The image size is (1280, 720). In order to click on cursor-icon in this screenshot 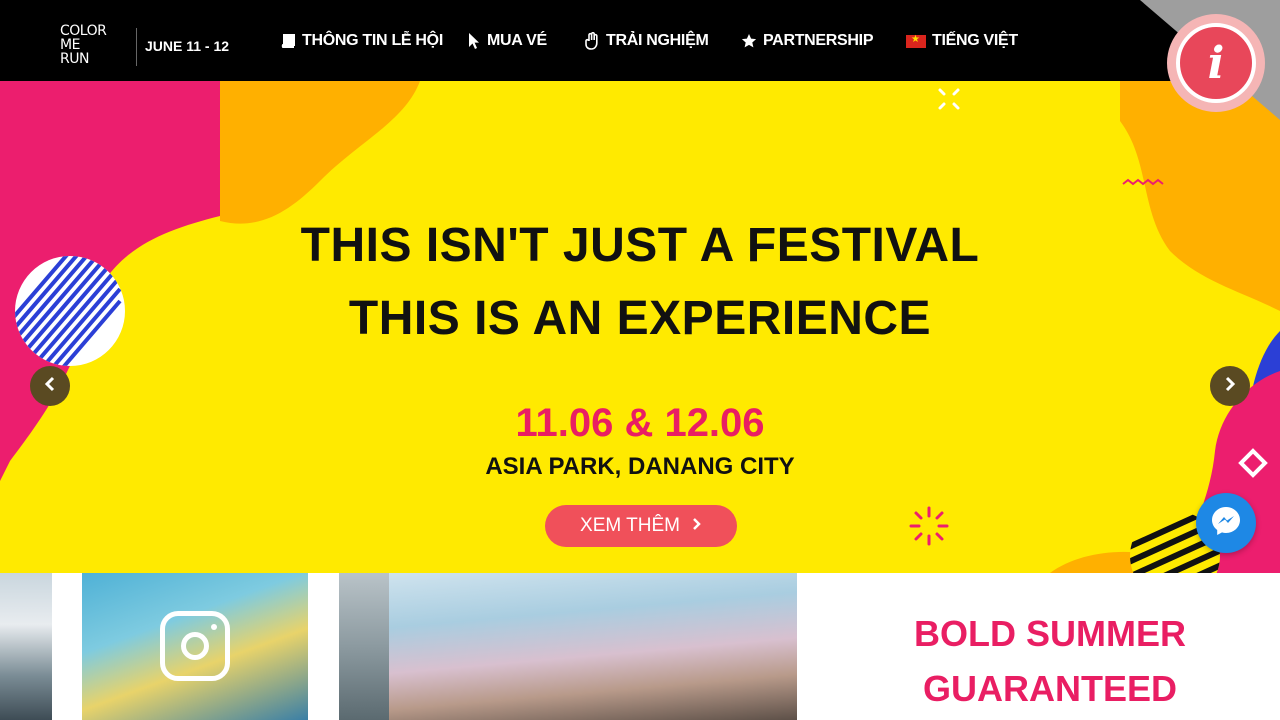, I will do `click(474, 41)`.